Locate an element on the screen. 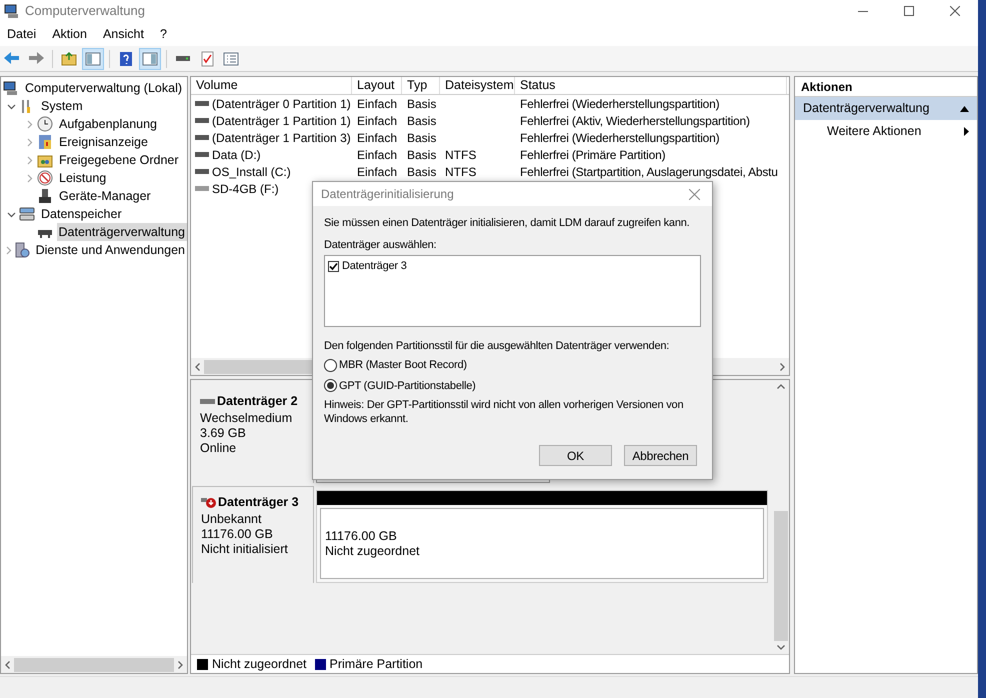 Image resolution: width=986 pixels, height=698 pixels. storage-icon is located at coordinates (27, 214).